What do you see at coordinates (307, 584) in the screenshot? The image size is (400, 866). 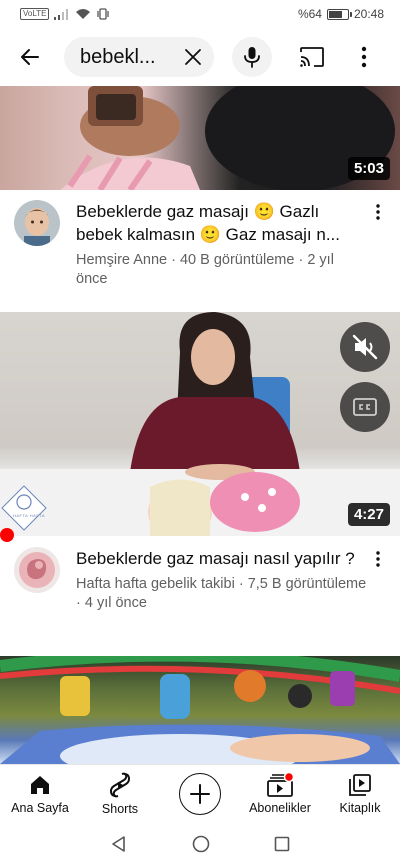 I see `view-count: 7,5 B görüntüleme` at bounding box center [307, 584].